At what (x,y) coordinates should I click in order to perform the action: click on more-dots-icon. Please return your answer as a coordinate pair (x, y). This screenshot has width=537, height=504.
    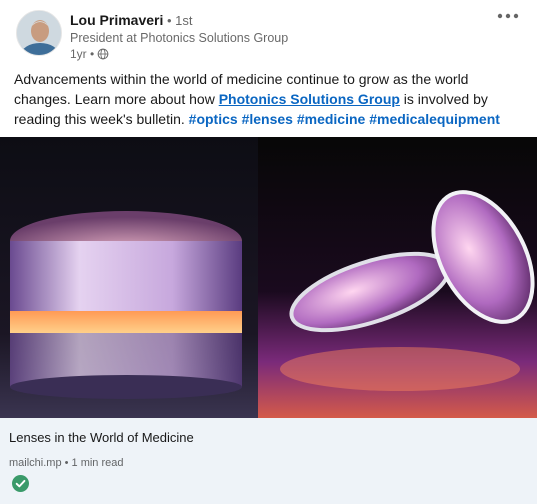
    Looking at the image, I should click on (508, 16).